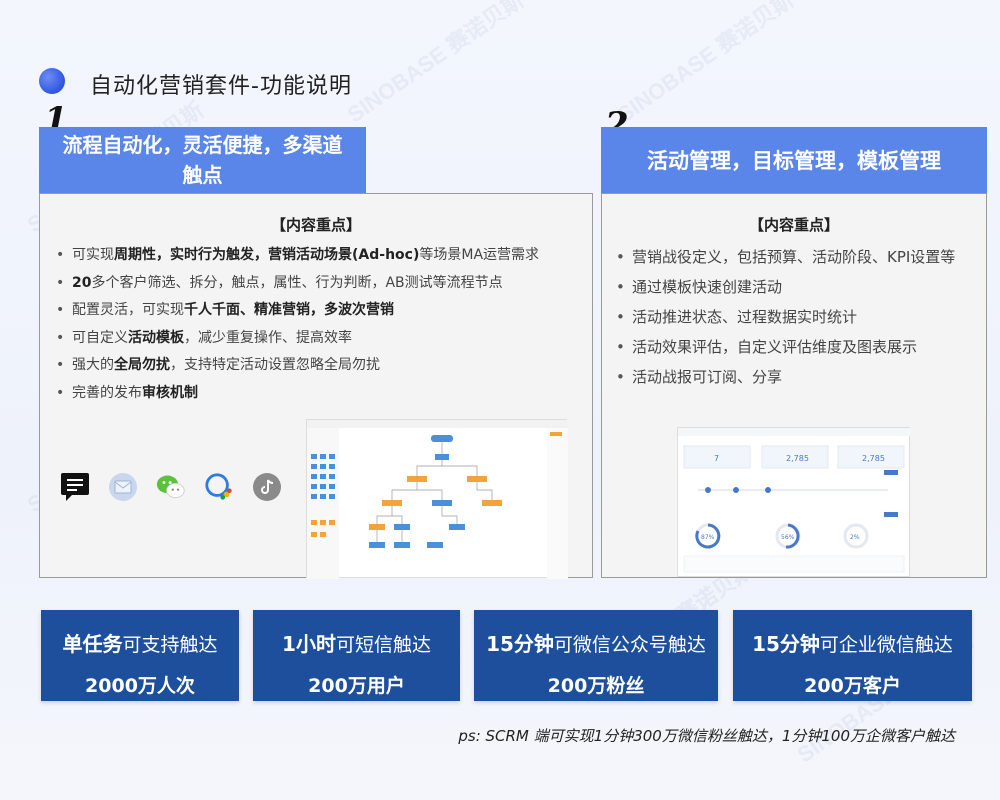  What do you see at coordinates (716, 458) in the screenshot?
I see `mock-stat-value: 7` at bounding box center [716, 458].